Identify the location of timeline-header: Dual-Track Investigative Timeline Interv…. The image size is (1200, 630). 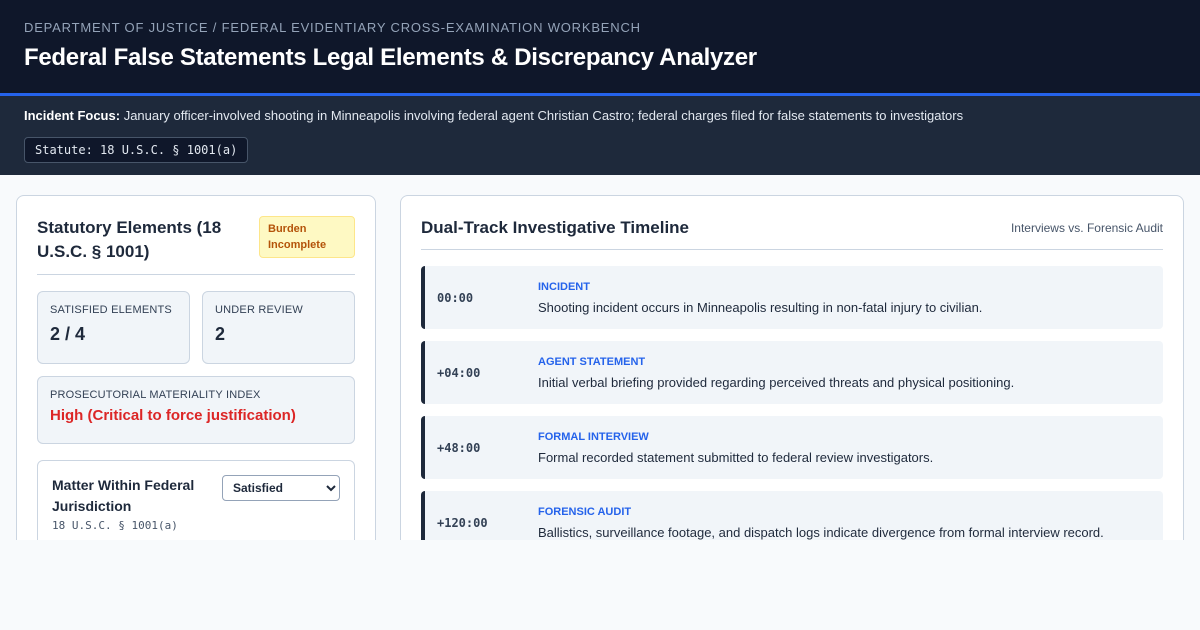
(792, 233).